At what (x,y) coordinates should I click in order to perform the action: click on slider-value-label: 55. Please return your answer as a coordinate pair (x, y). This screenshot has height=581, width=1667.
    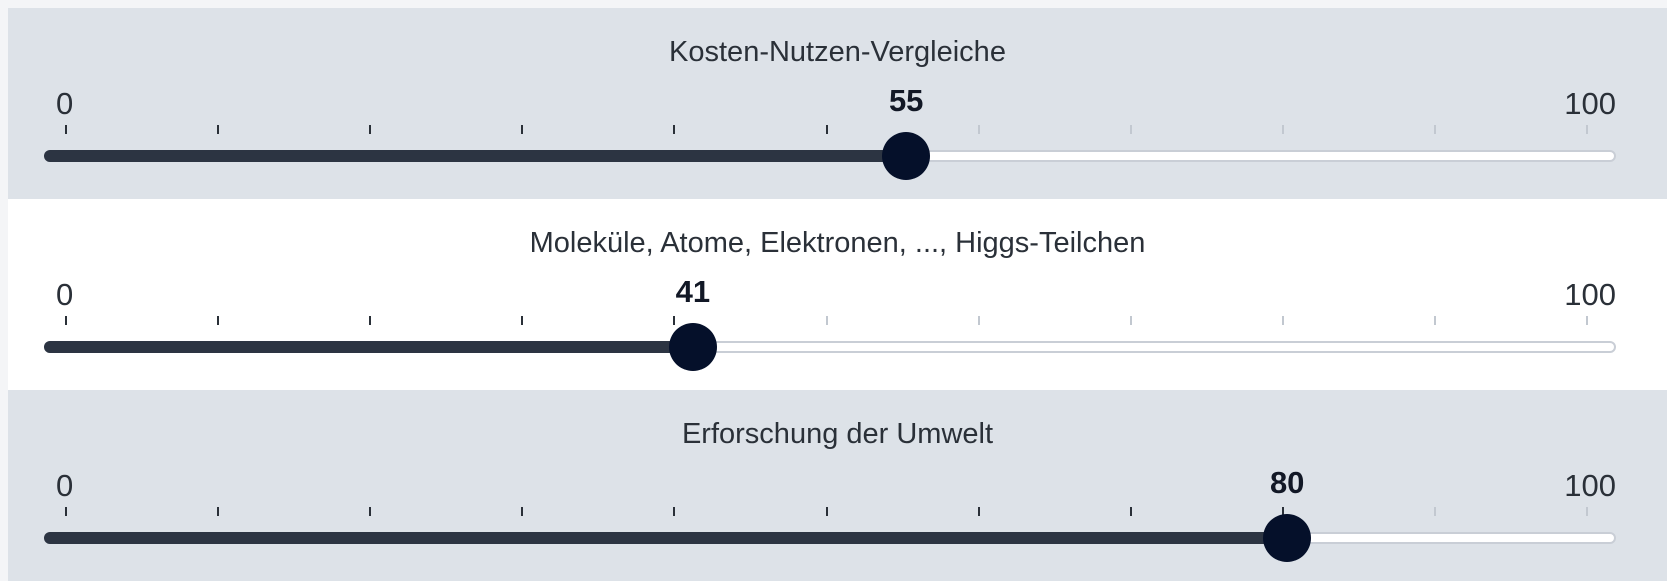
    Looking at the image, I should click on (906, 100).